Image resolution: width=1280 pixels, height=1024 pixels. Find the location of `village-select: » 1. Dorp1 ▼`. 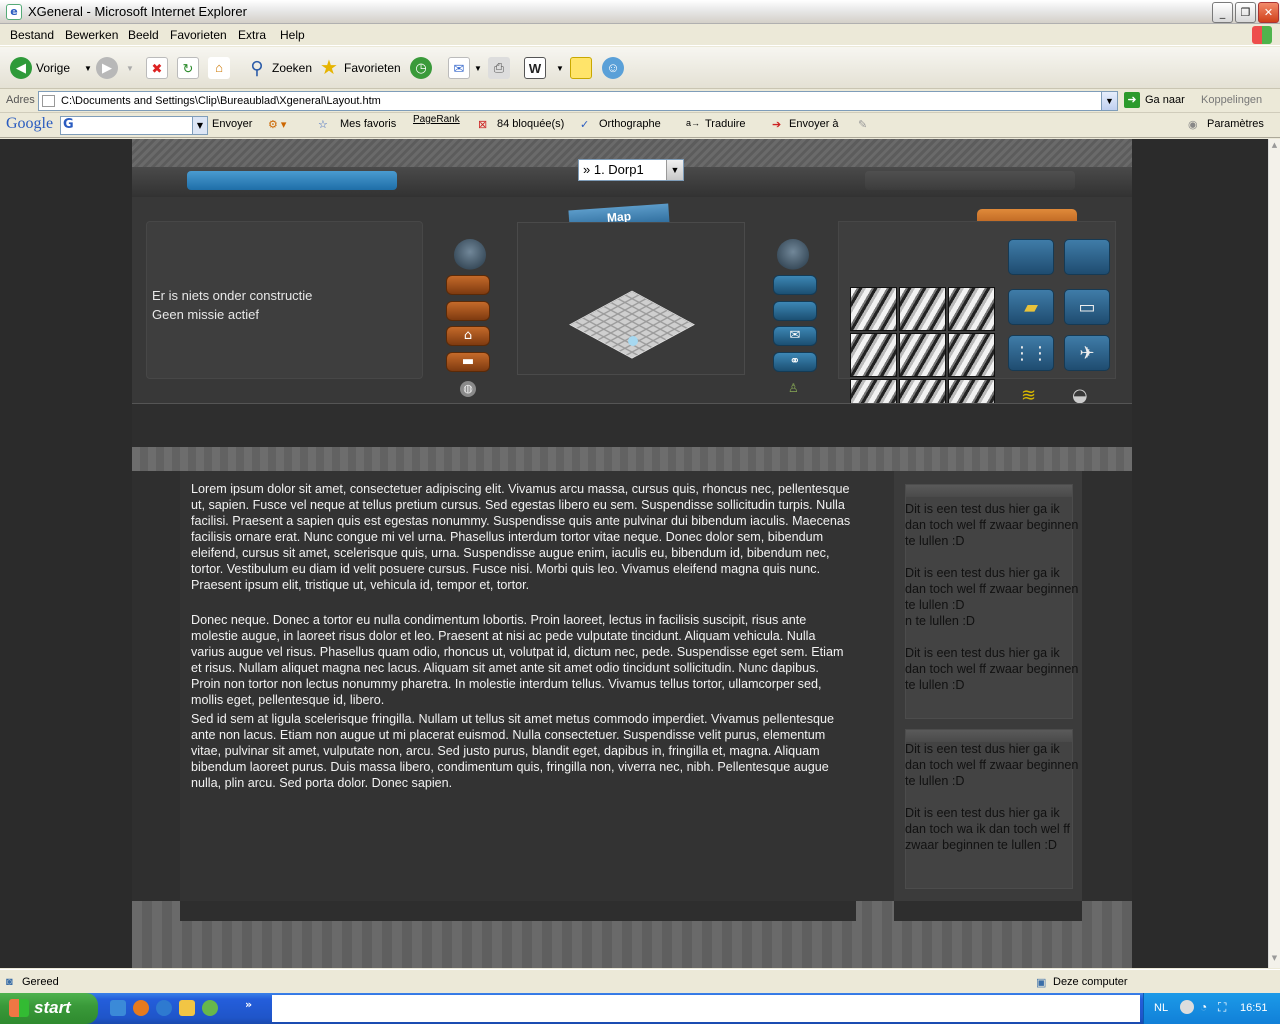

village-select: » 1. Dorp1 ▼ is located at coordinates (631, 170).